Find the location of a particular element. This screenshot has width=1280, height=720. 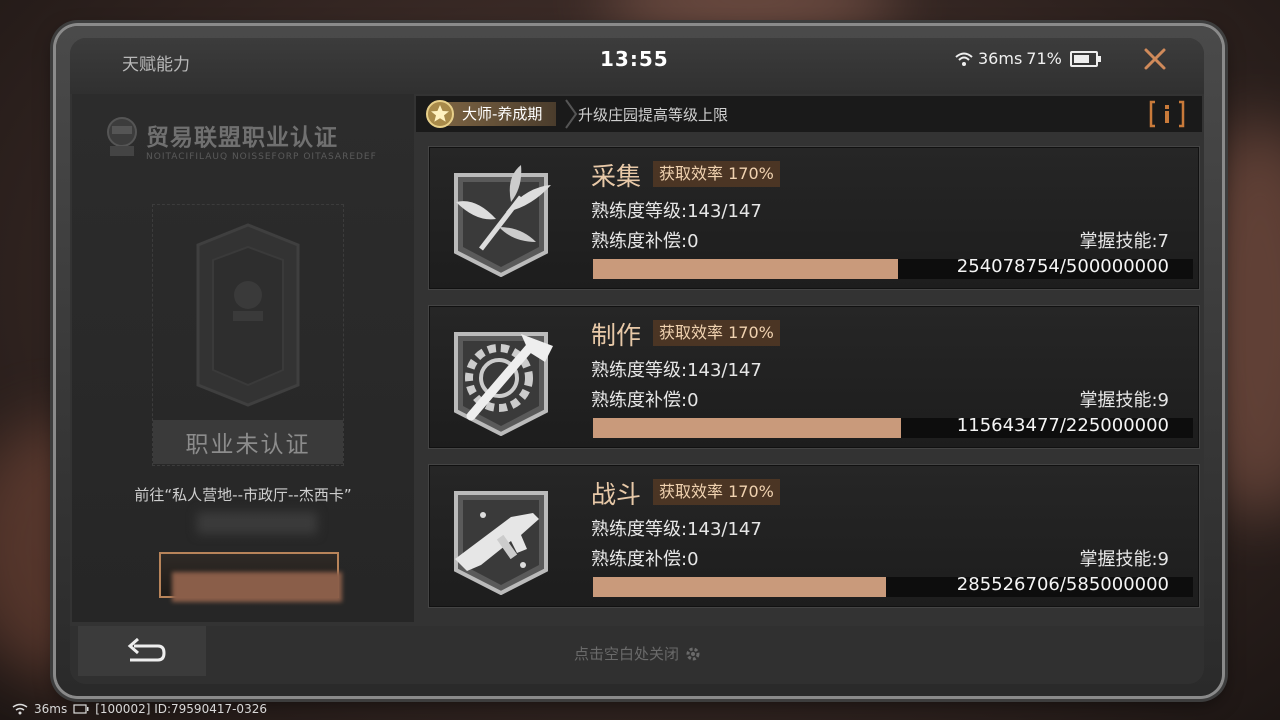

experience-value: 254078754/500000000 is located at coordinates (1062, 266).